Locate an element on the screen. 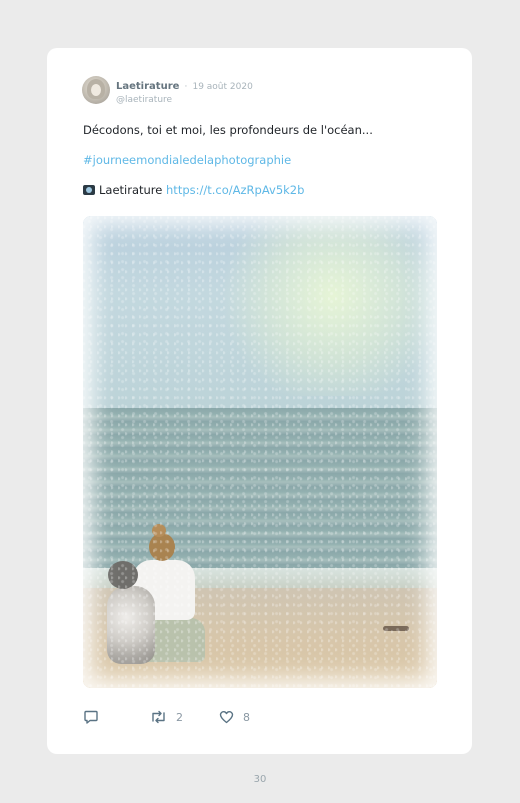  retweet-button: 2 is located at coordinates (166, 717).